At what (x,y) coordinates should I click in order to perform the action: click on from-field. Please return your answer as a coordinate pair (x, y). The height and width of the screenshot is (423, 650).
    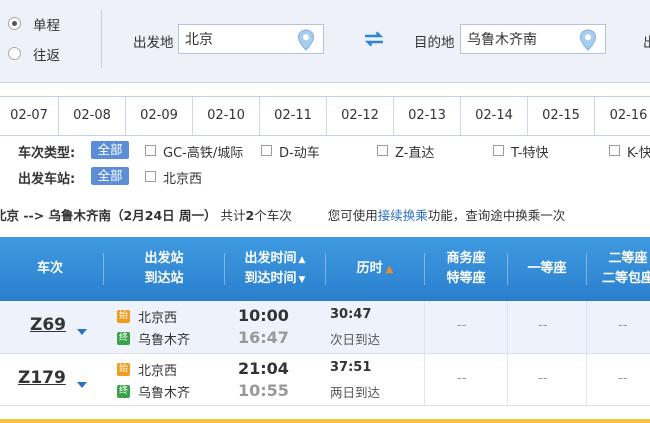
    Looking at the image, I should click on (251, 39).